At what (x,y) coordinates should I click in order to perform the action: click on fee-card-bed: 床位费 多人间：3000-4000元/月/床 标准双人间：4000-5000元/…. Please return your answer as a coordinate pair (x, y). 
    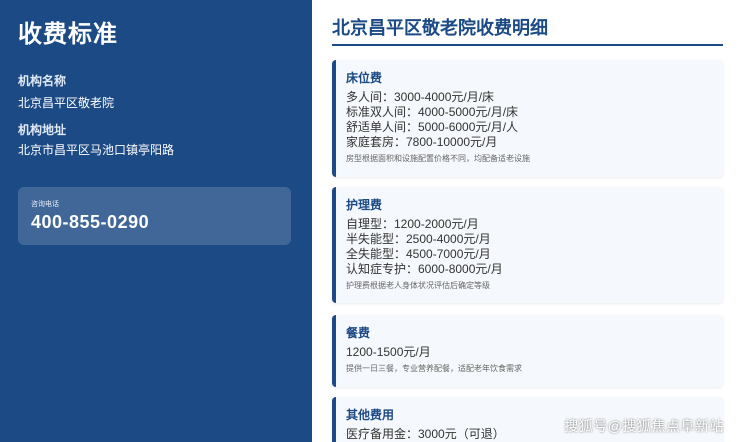
    Looking at the image, I should click on (527, 118).